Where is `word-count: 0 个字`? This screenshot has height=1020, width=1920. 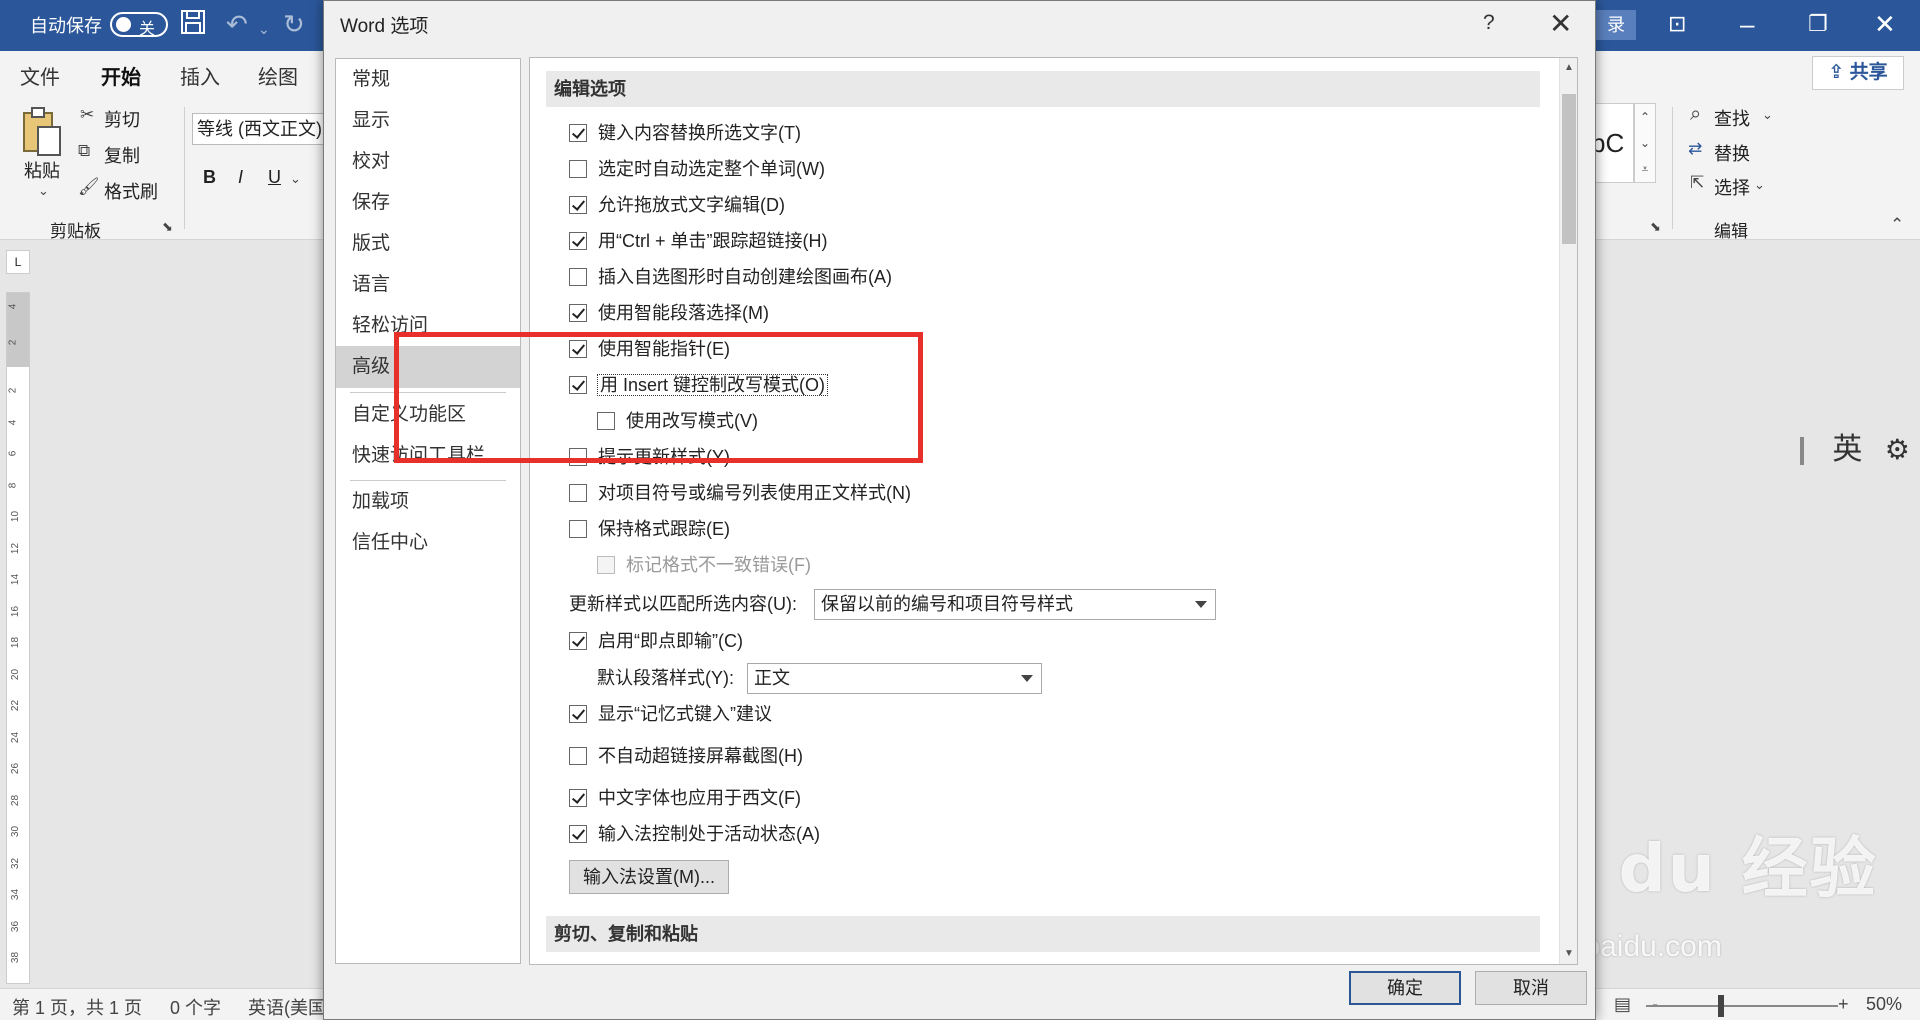
word-count: 0 个字 is located at coordinates (195, 1007).